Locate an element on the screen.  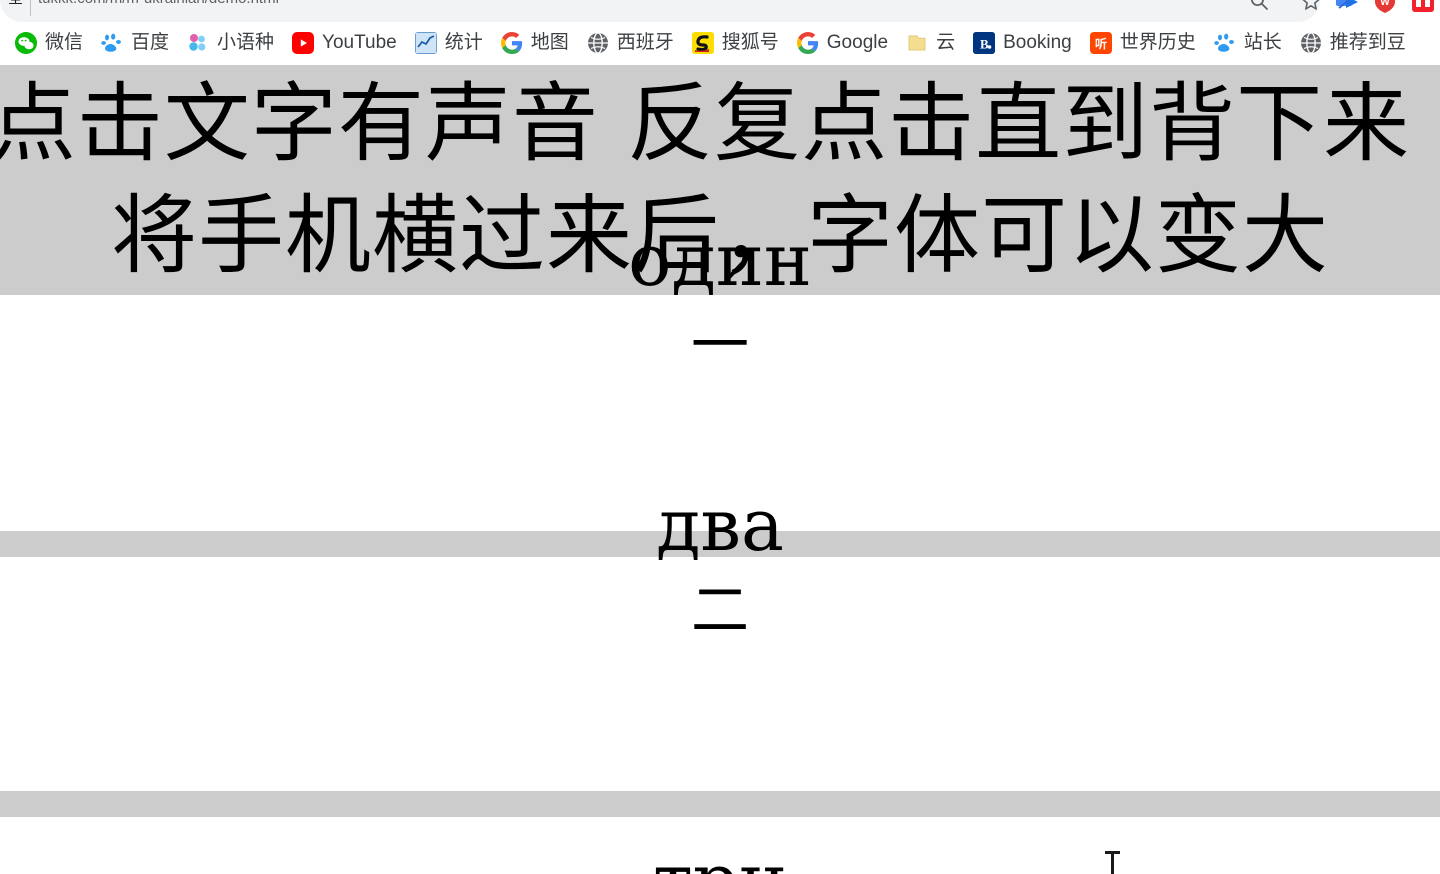
omnibox-text-group: 全 tukkk.com/m/m-ukrainian/demo.html is located at coordinates (143, 11).